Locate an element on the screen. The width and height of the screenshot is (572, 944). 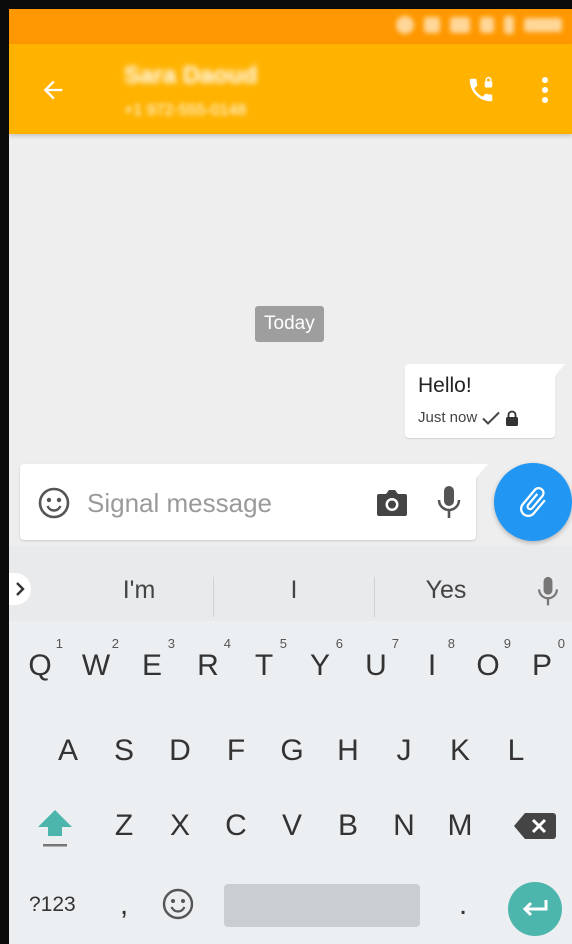
compose-bar is located at coordinates (254, 502).